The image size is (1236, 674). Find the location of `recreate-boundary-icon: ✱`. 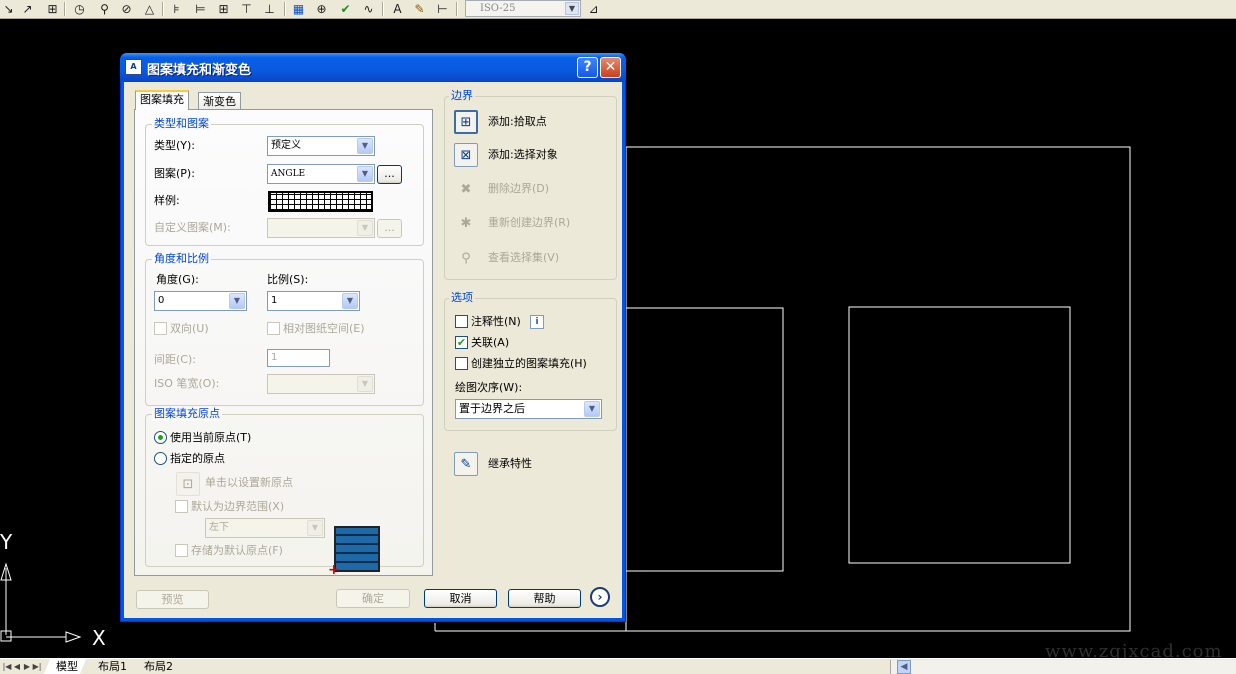

recreate-boundary-icon: ✱ is located at coordinates (466, 223).